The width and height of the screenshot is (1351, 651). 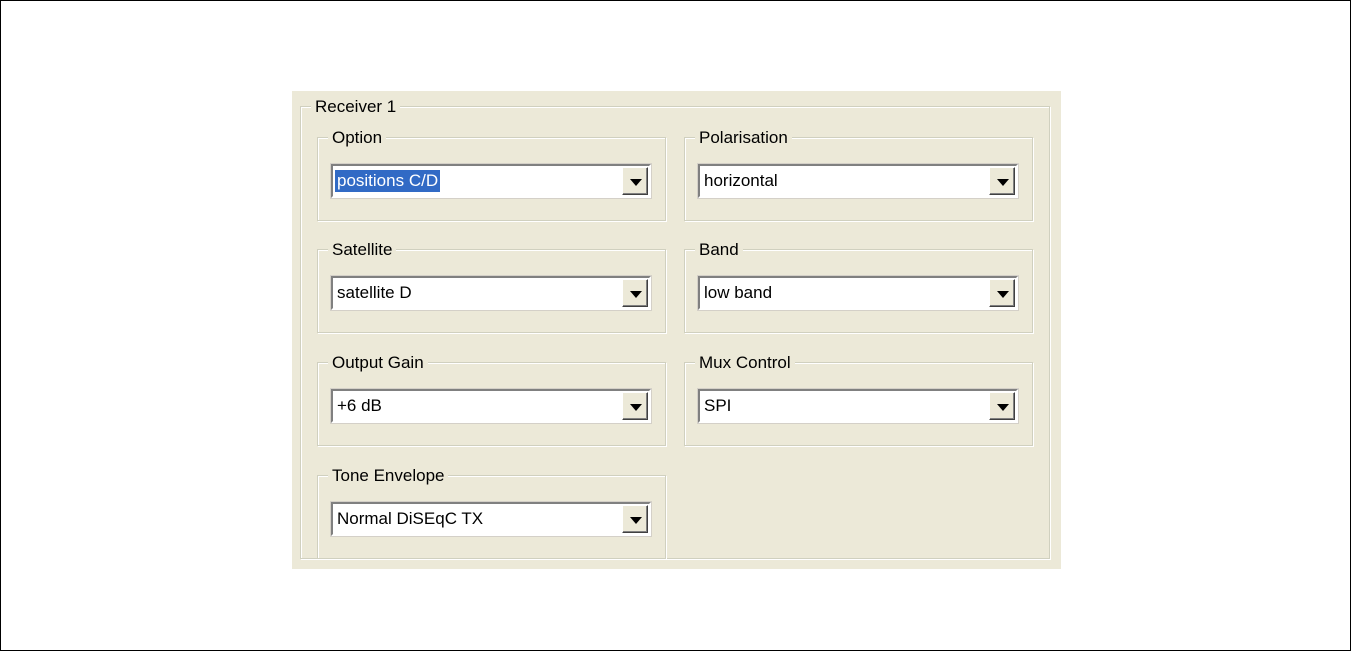 I want to click on option-group: Option positions C/D, so click(x=491, y=174).